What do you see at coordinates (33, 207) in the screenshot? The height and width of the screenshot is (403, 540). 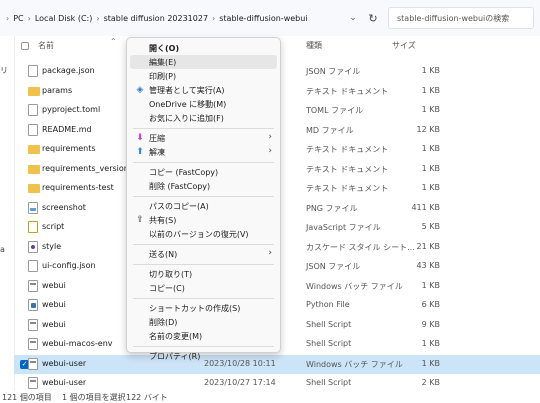 I see `img-file-icon` at bounding box center [33, 207].